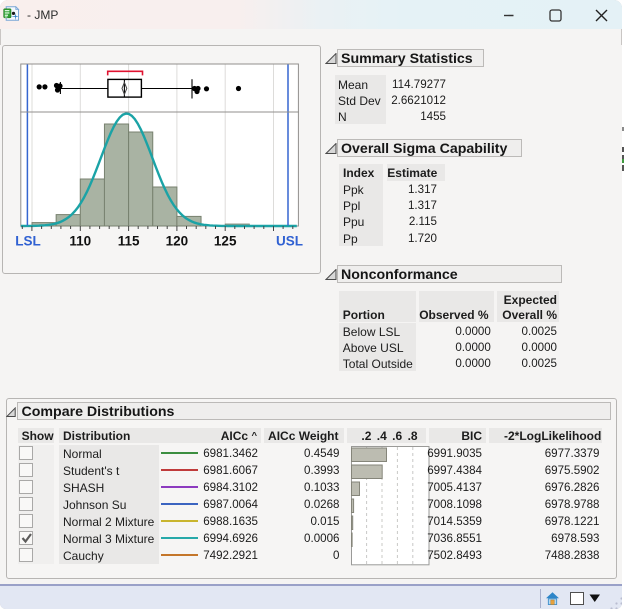  I want to click on svg-text: 125, so click(225, 241).